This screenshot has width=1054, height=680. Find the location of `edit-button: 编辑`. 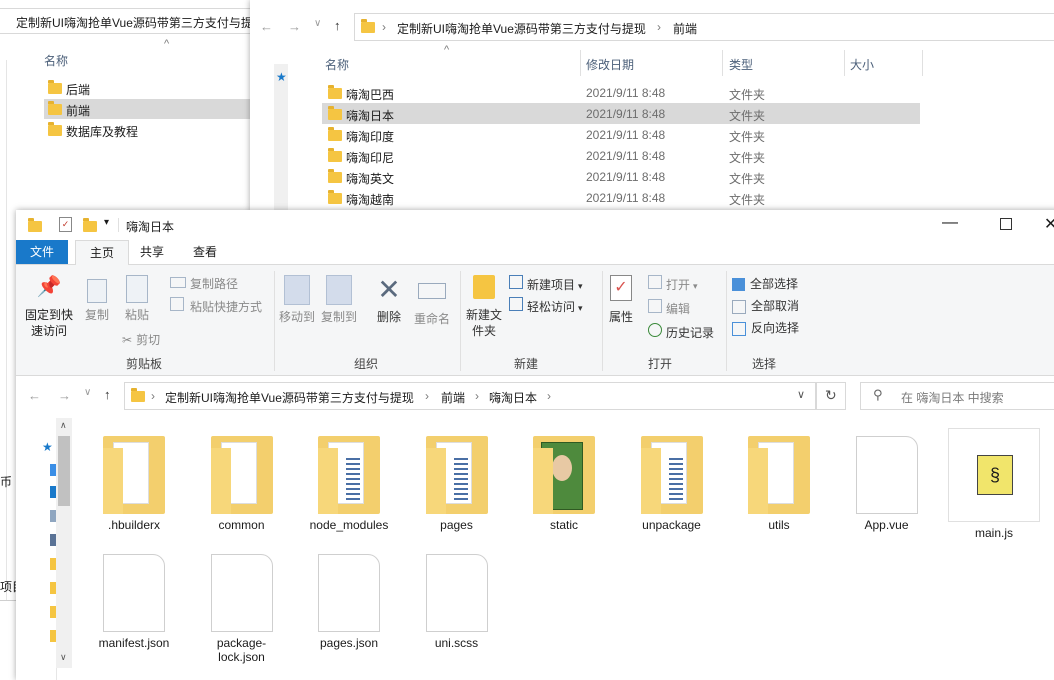

edit-button: 编辑 is located at coordinates (669, 308).